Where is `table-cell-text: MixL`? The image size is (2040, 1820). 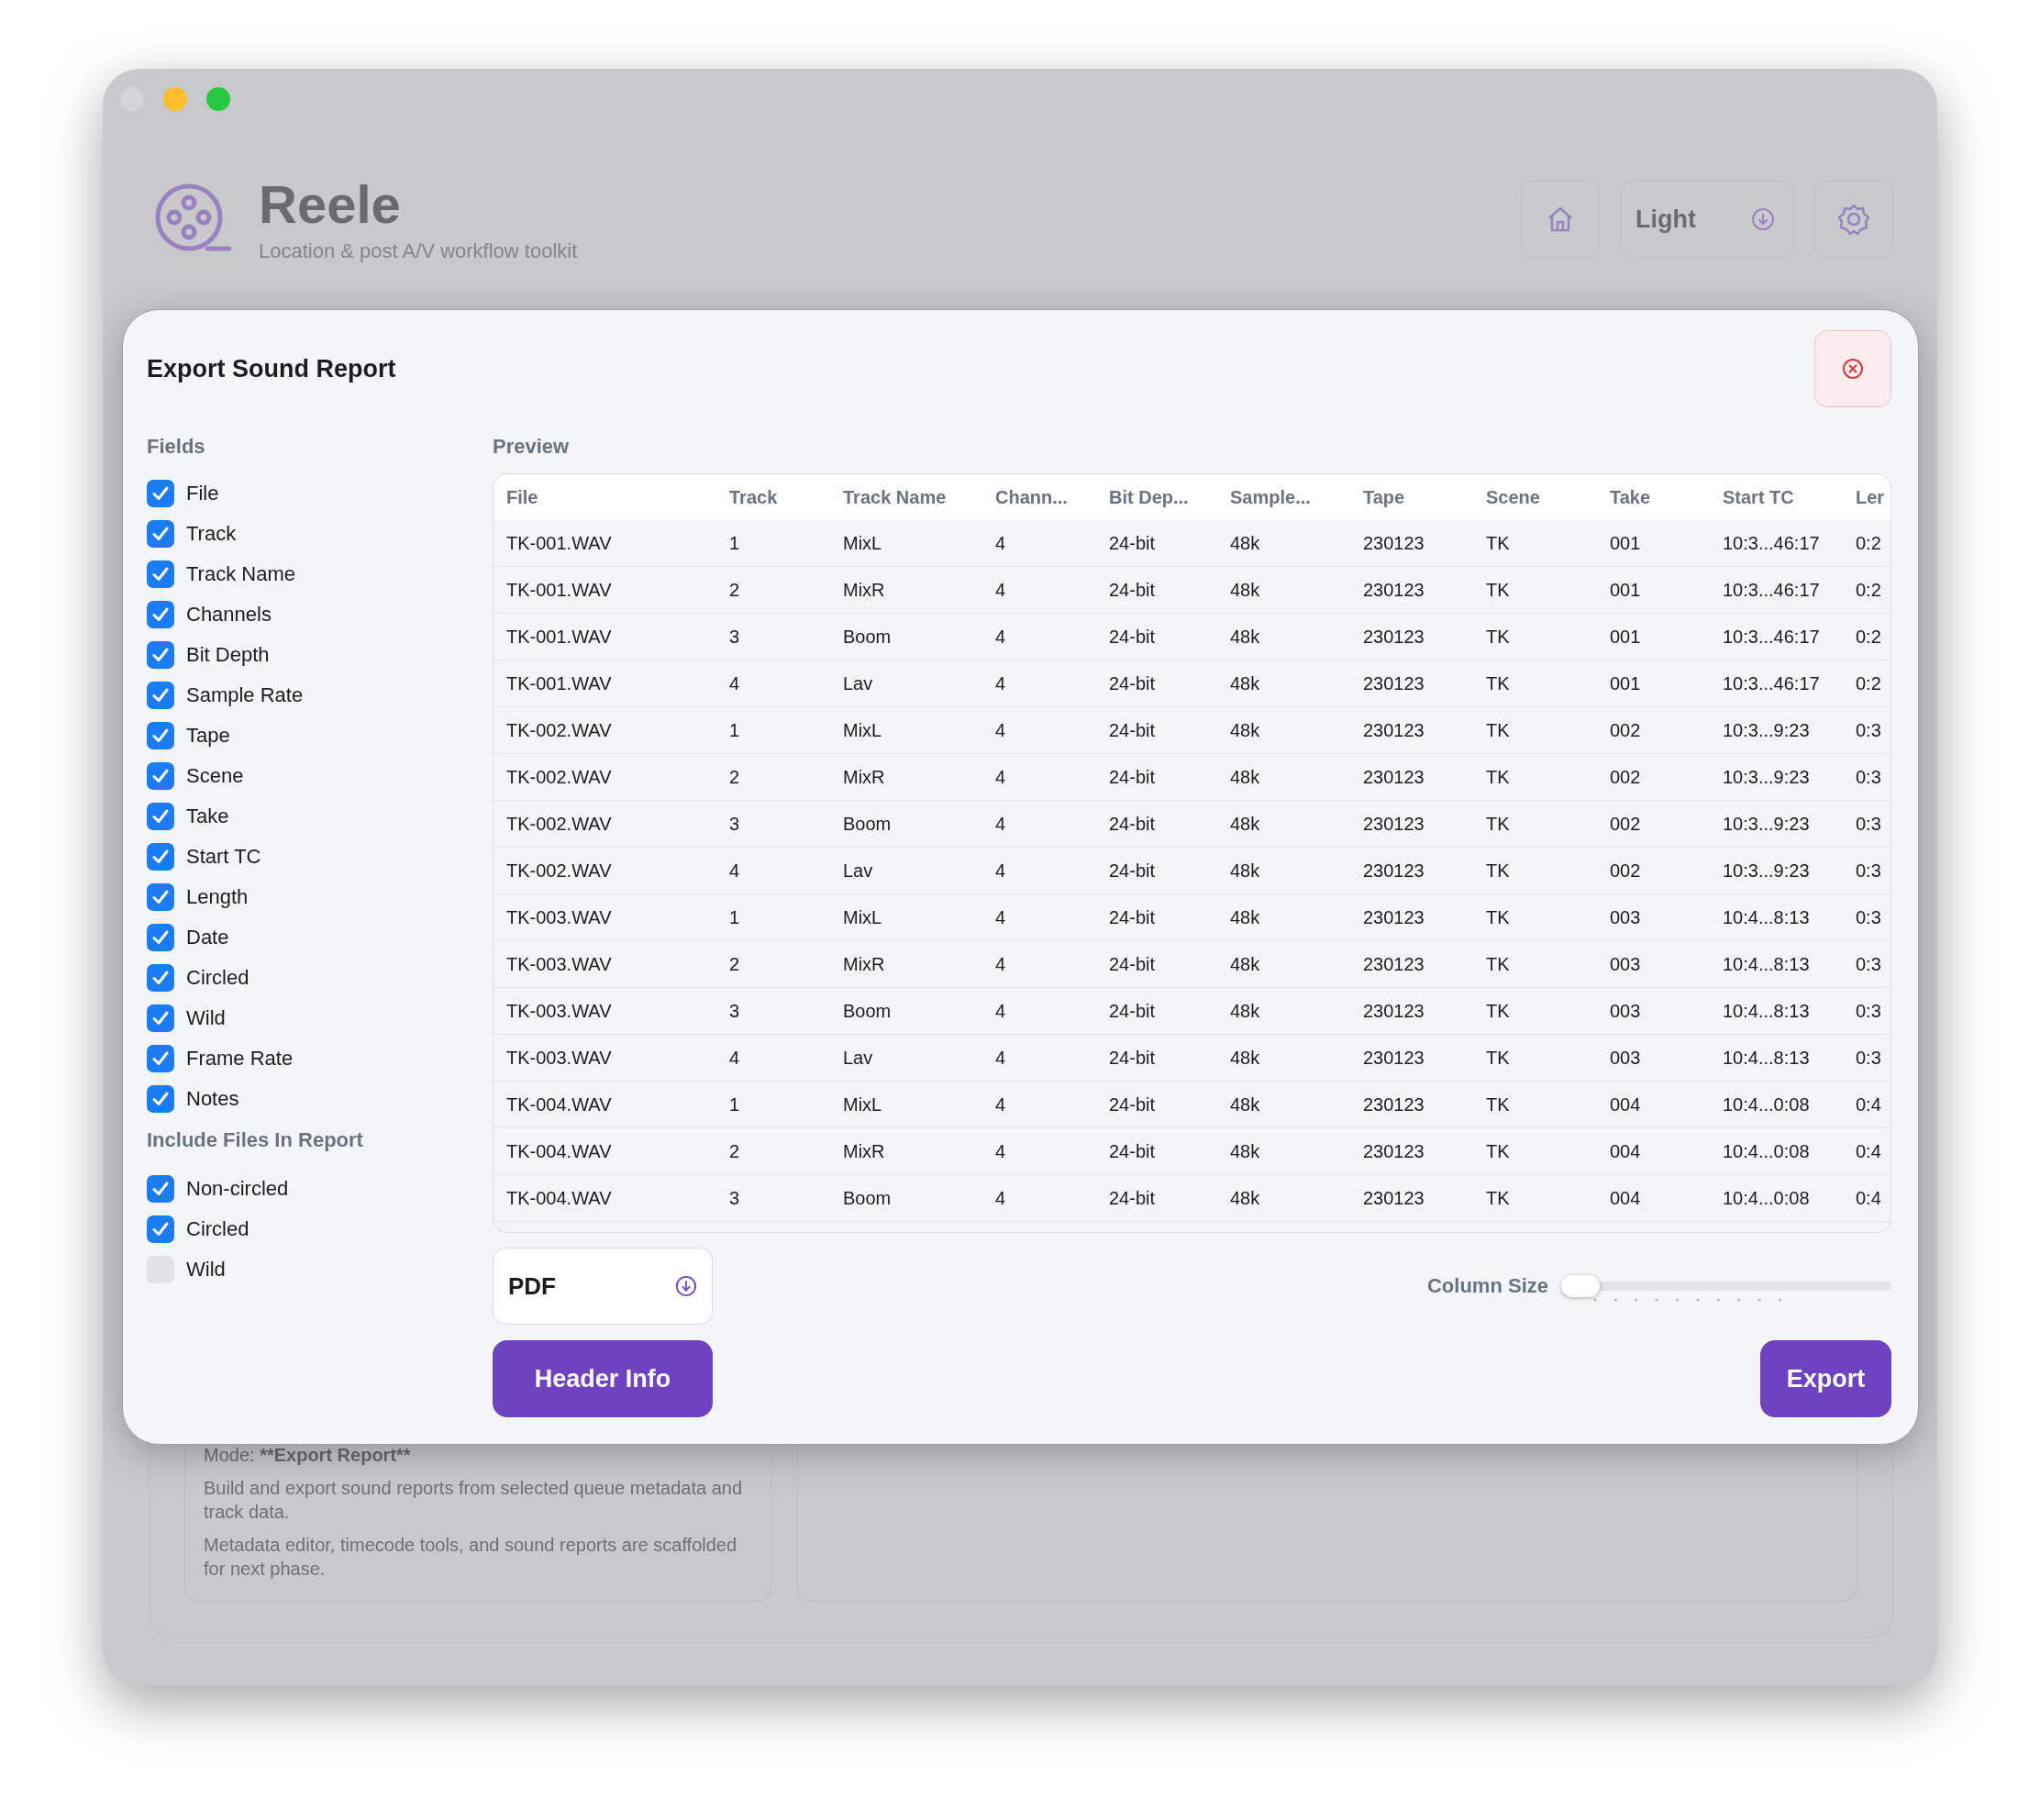
table-cell-text: MixL is located at coordinates (863, 543).